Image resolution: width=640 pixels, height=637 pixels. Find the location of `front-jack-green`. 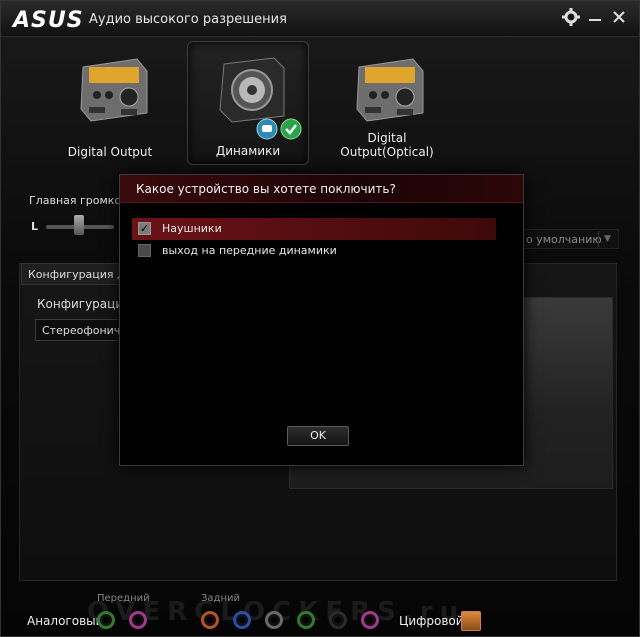

front-jack-green is located at coordinates (106, 620).